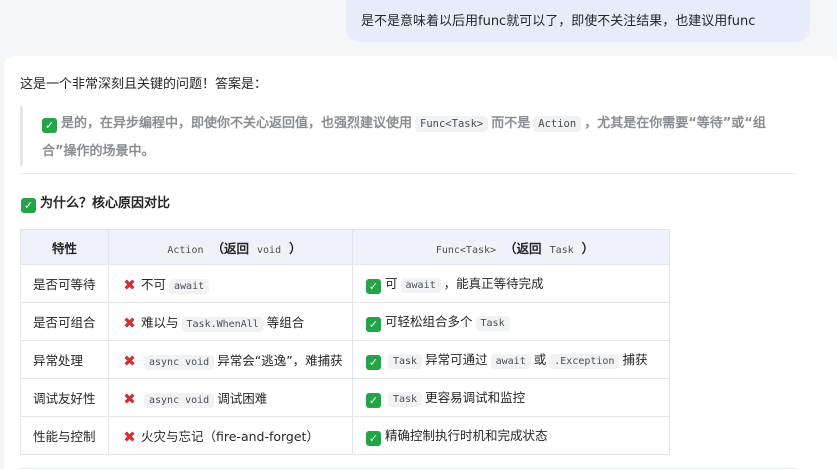  Describe the element at coordinates (466, 435) in the screenshot. I see `cell-text: 精确控制执行时机和完成状态` at that location.